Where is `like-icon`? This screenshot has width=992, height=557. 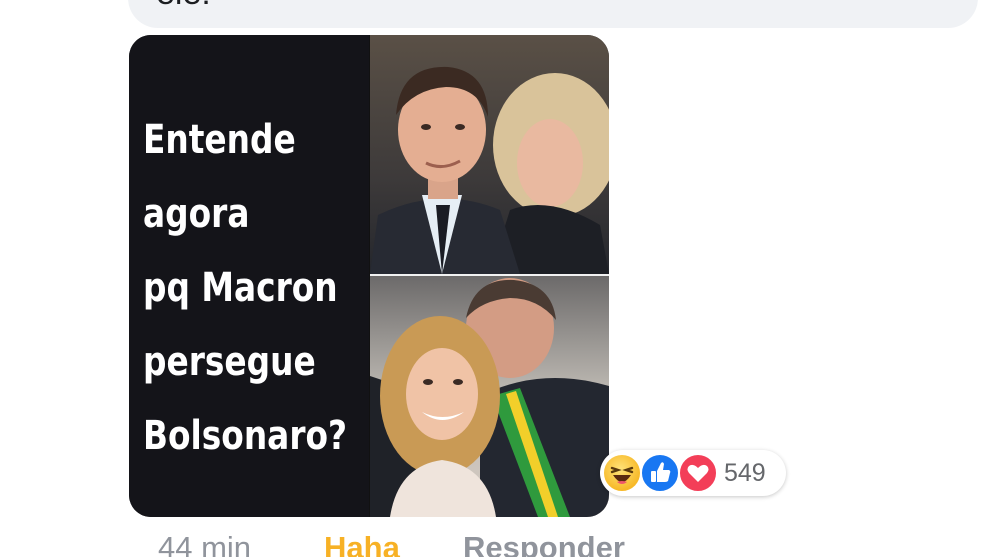
like-icon is located at coordinates (660, 473).